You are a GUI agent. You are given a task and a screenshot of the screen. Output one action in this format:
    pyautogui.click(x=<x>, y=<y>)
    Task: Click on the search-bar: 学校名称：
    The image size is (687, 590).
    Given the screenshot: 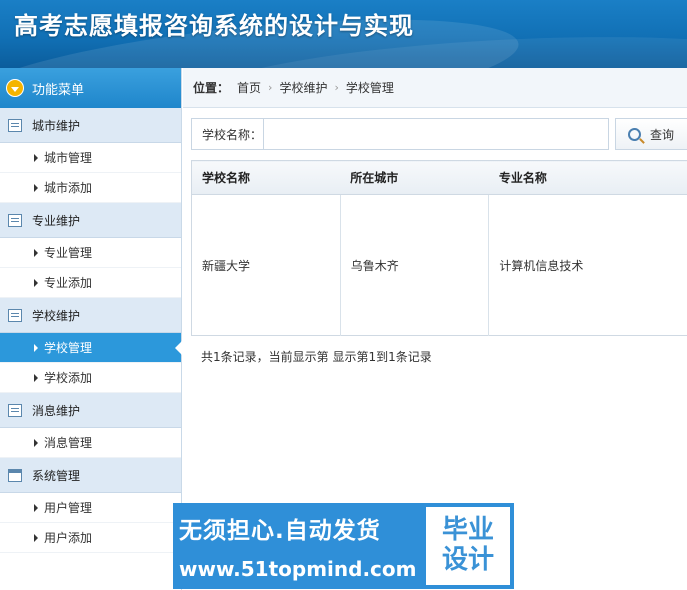 What is the action you would take?
    pyautogui.click(x=400, y=134)
    